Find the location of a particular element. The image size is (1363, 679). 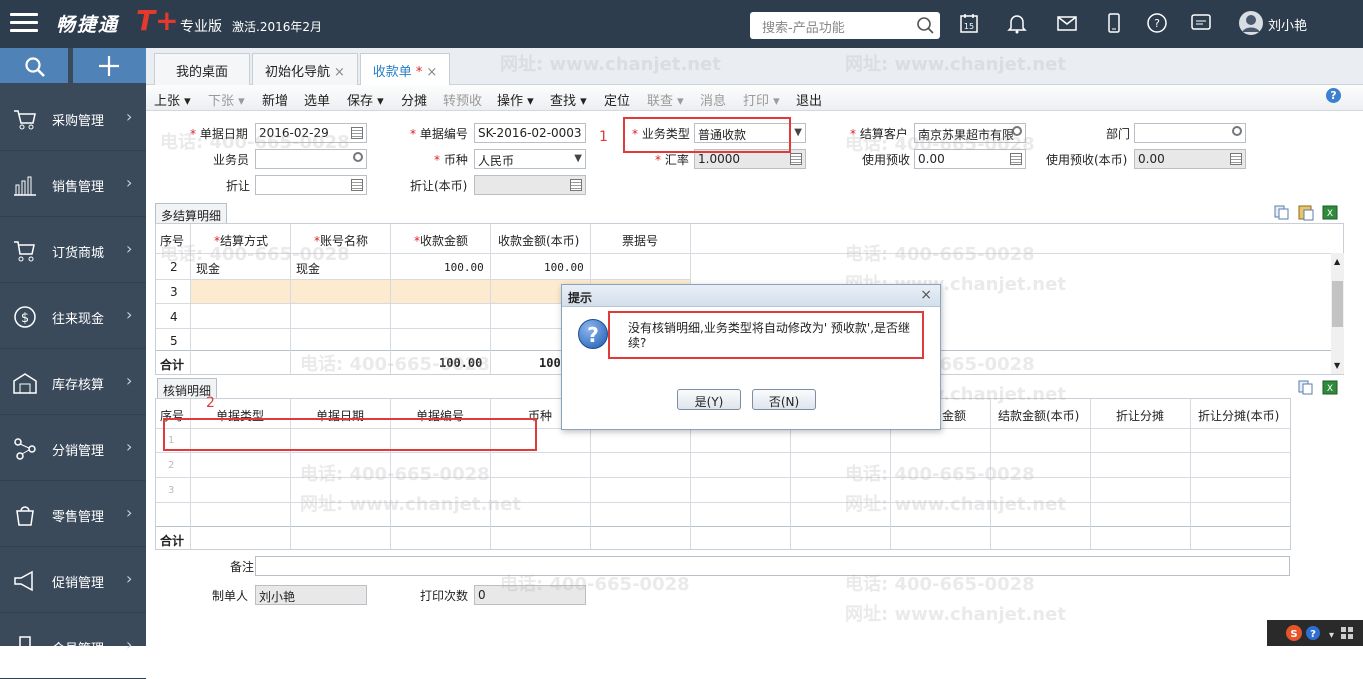

col-header: *收款金额 is located at coordinates (441, 240).